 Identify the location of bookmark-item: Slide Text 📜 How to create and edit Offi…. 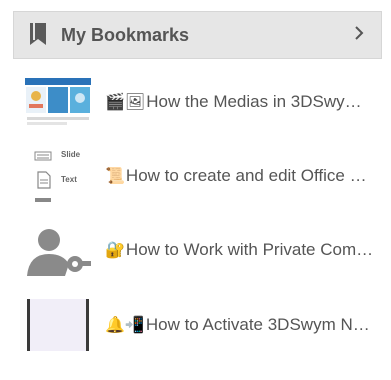
(202, 178).